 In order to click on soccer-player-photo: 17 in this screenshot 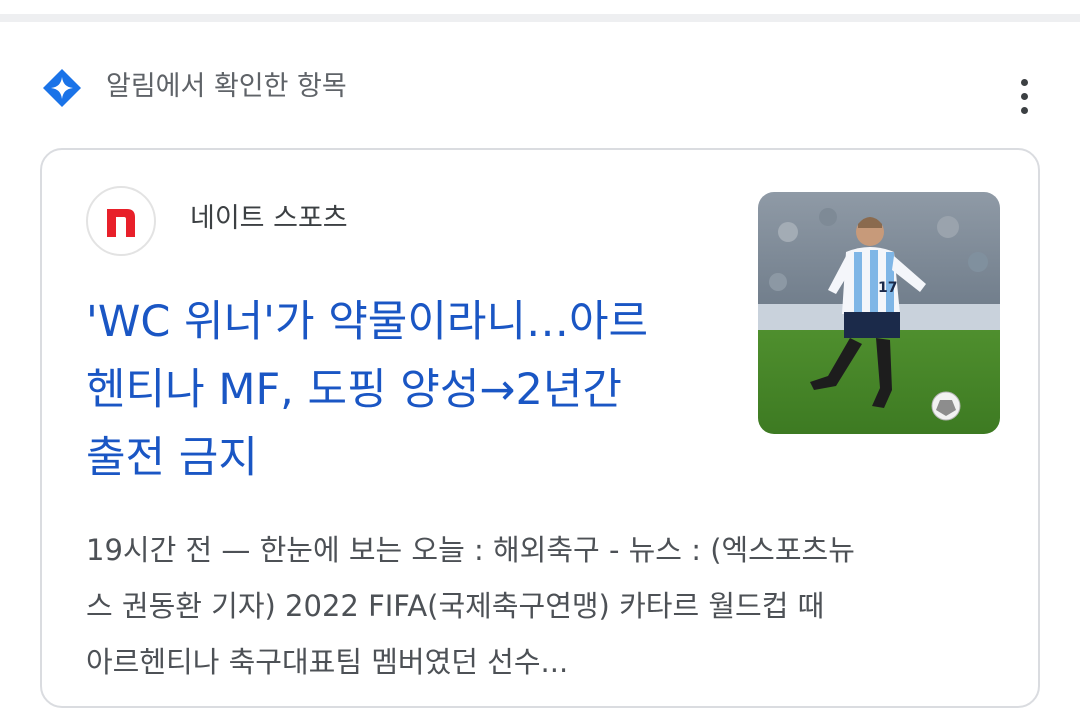, I will do `click(879, 313)`.